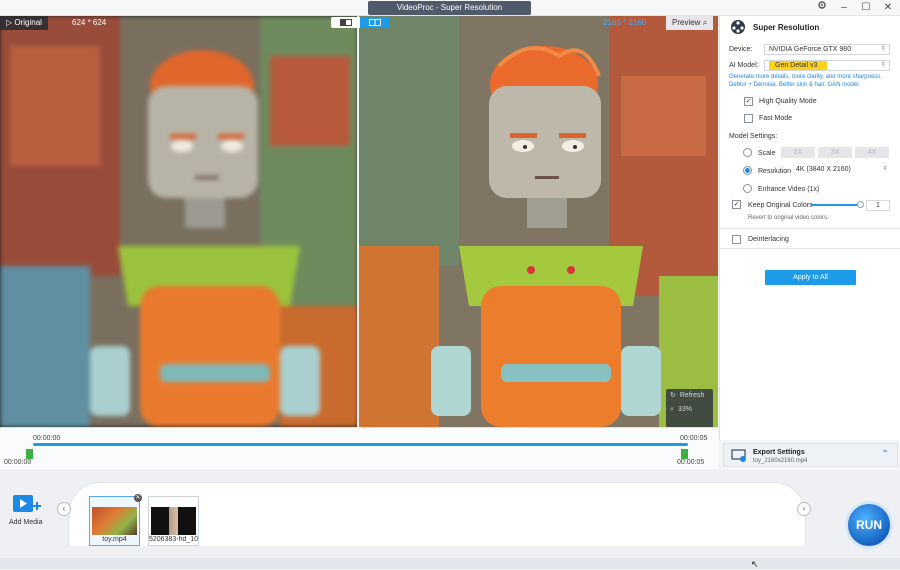 The height and width of the screenshot is (570, 900). What do you see at coordinates (780, 205) in the screenshot?
I see `keep-colors-label: Keep Original Colors` at bounding box center [780, 205].